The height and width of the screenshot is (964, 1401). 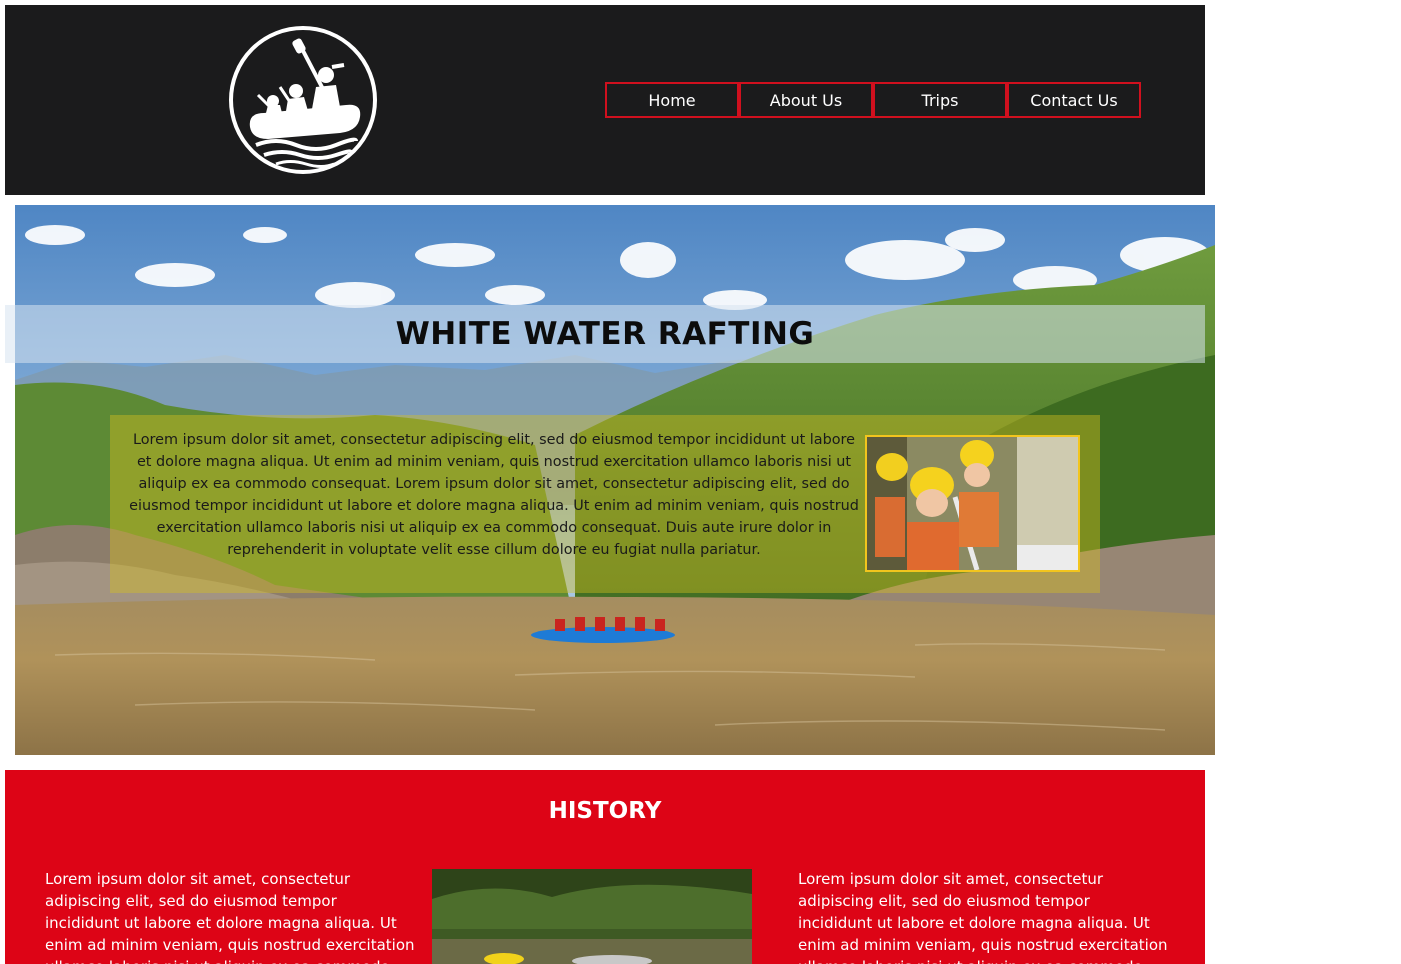 I want to click on history-photo, so click(x=592, y=916).